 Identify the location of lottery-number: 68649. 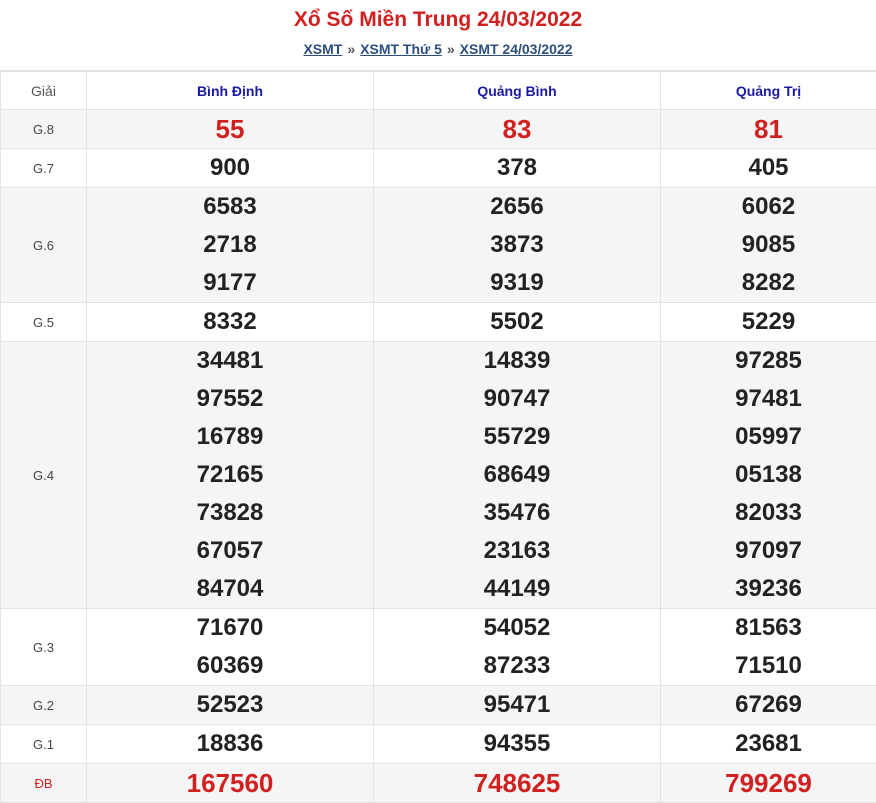
(517, 475).